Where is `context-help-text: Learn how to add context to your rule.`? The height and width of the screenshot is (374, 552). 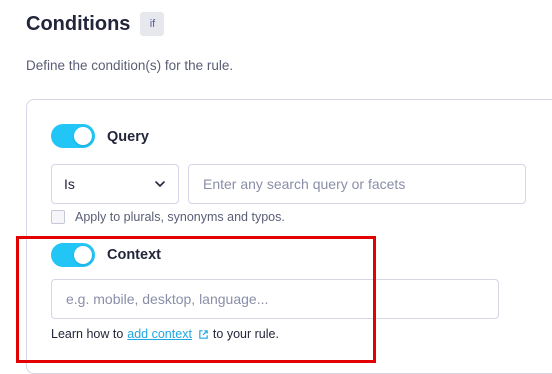 context-help-text: Learn how to add context to your rule. is located at coordinates (165, 334).